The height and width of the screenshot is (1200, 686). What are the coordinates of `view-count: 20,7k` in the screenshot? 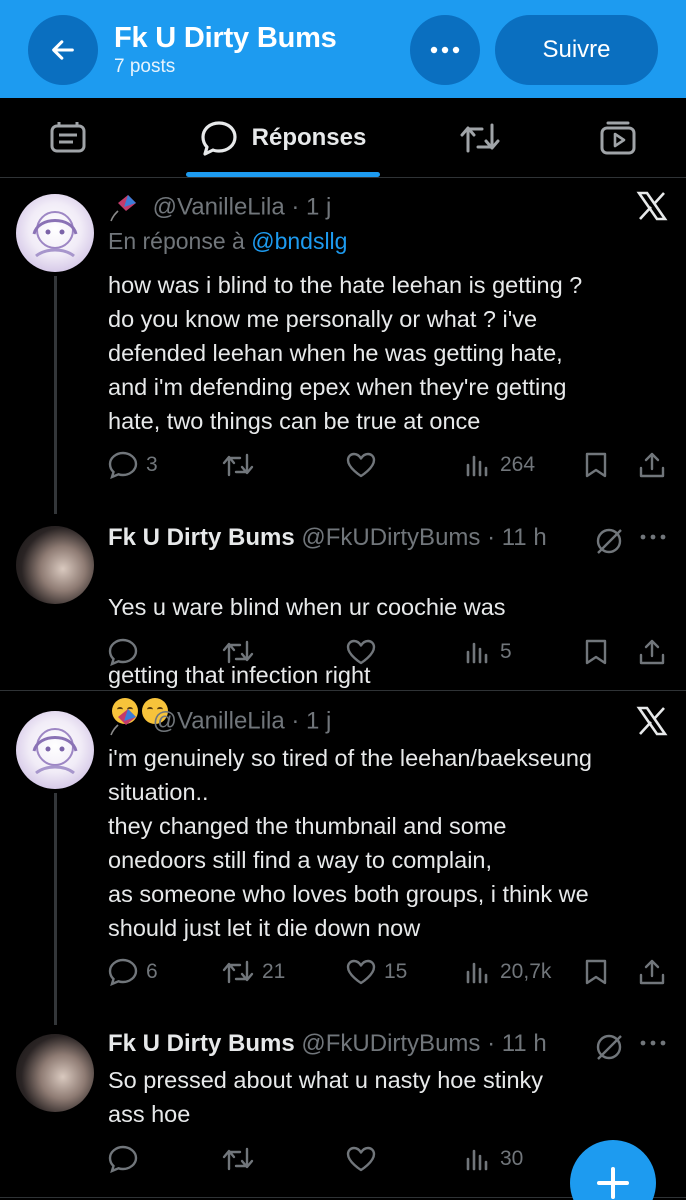 It's located at (526, 971).